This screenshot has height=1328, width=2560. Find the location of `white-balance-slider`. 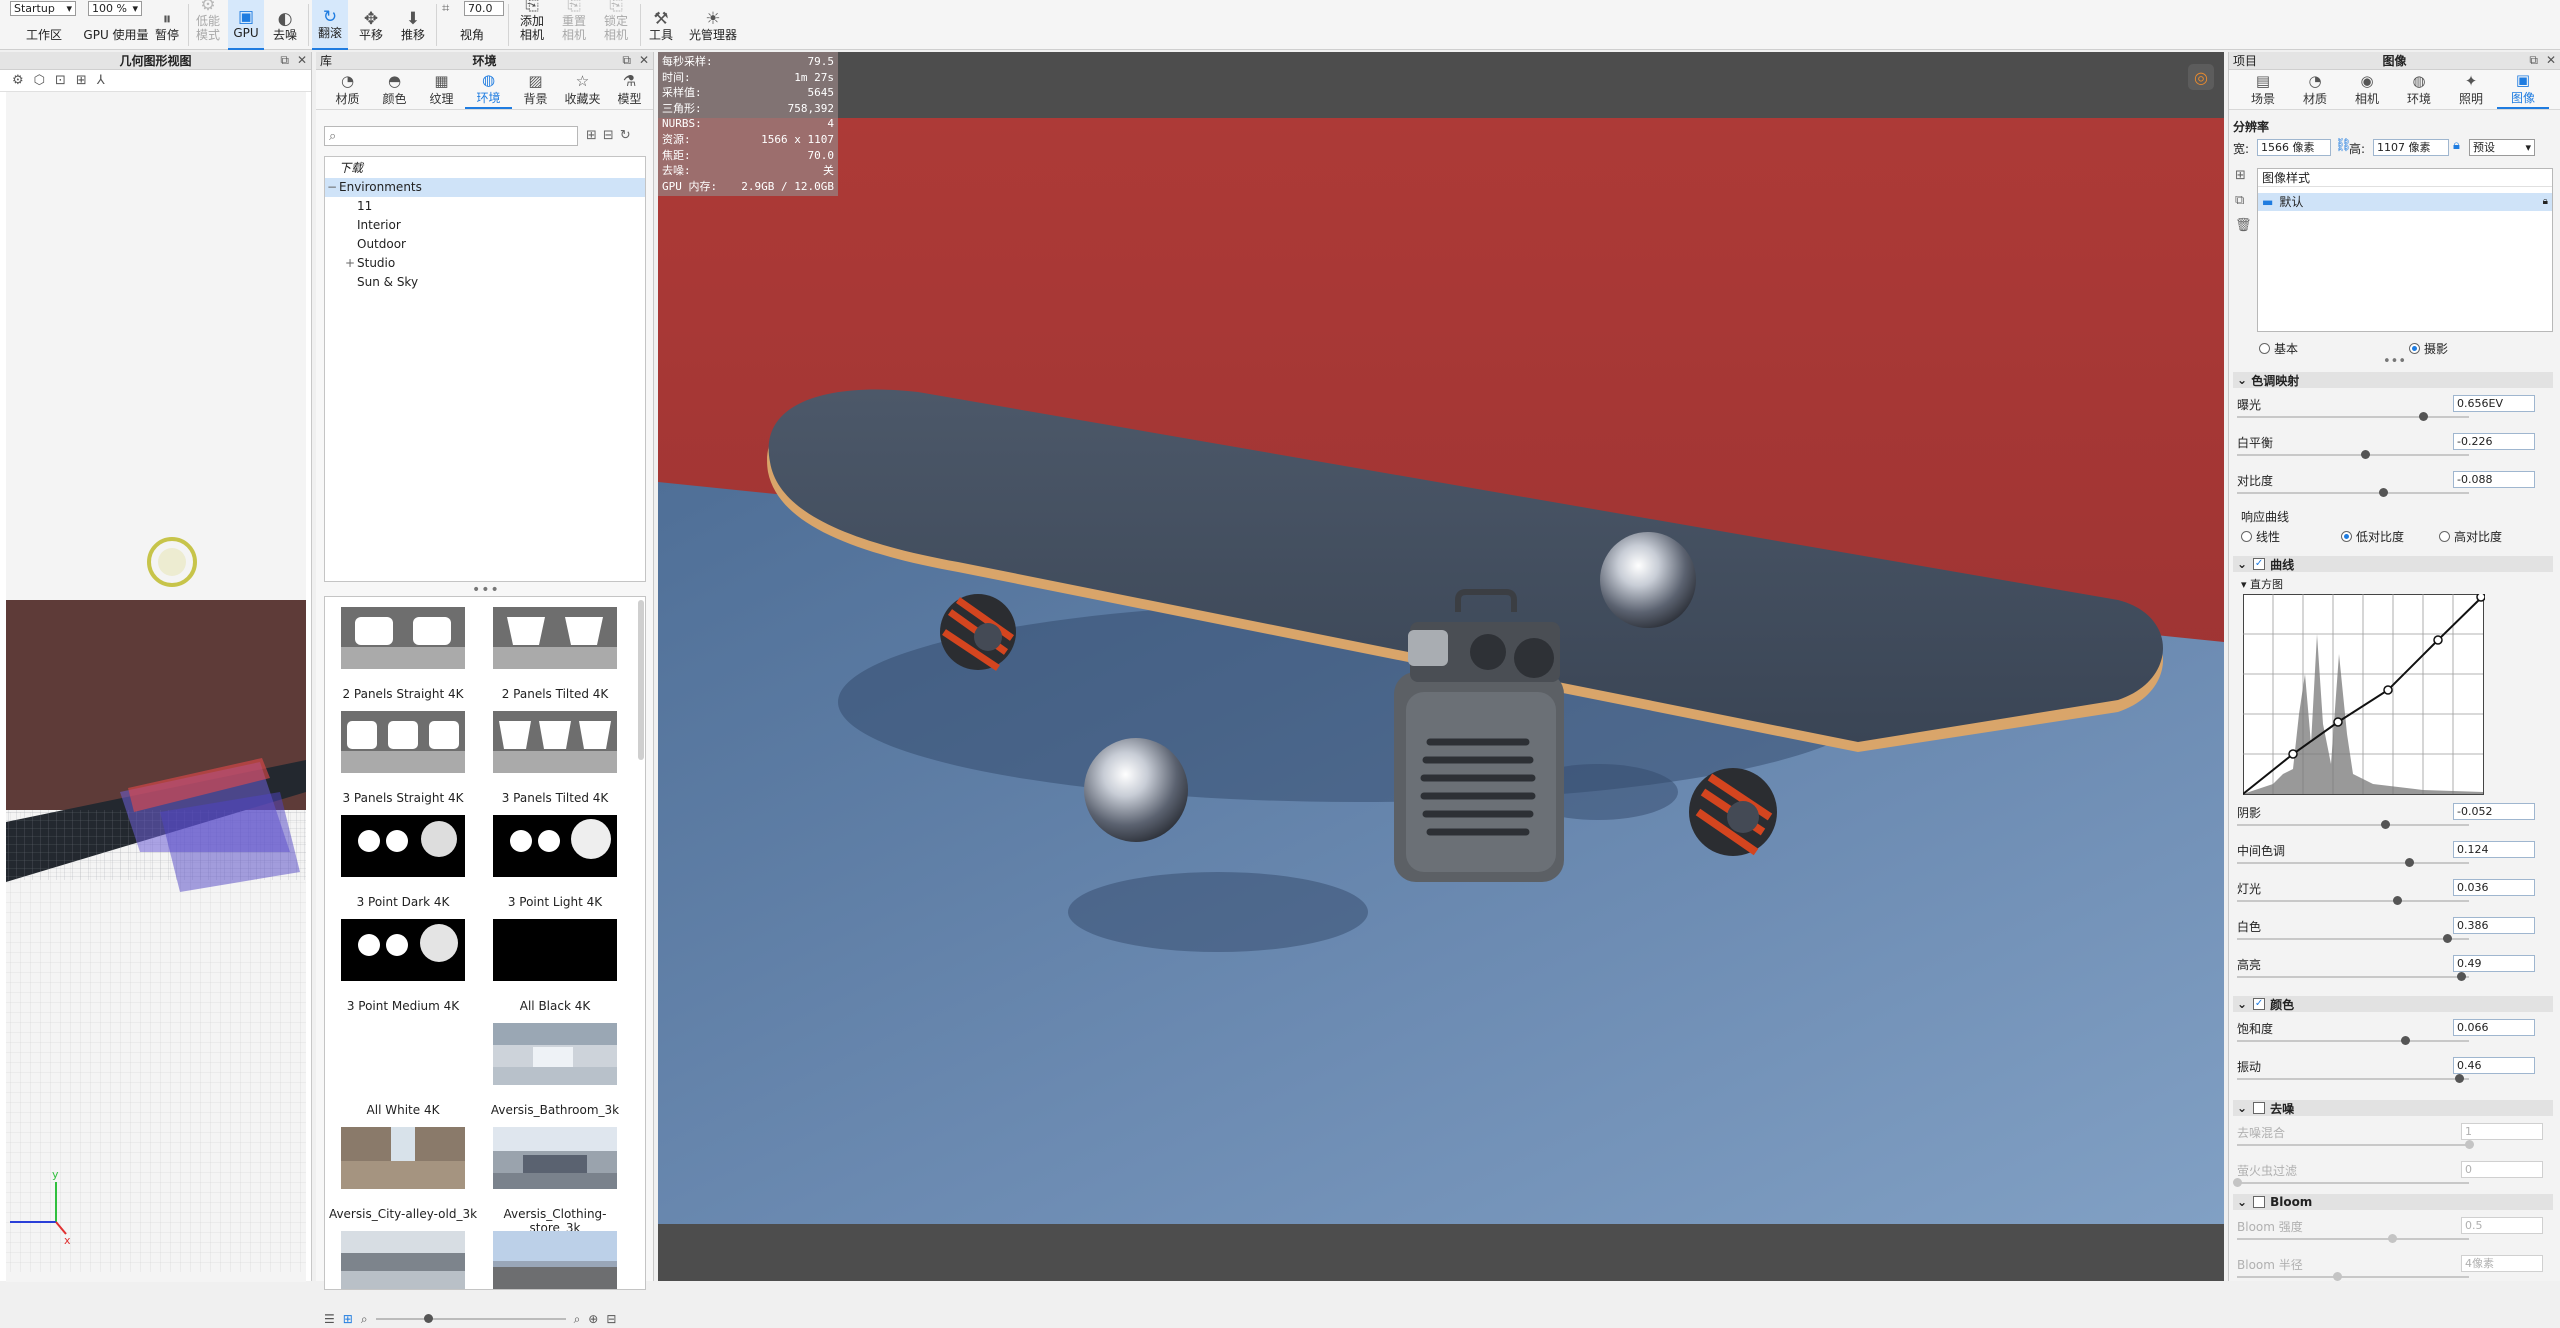

white-balance-slider is located at coordinates (2353, 454).